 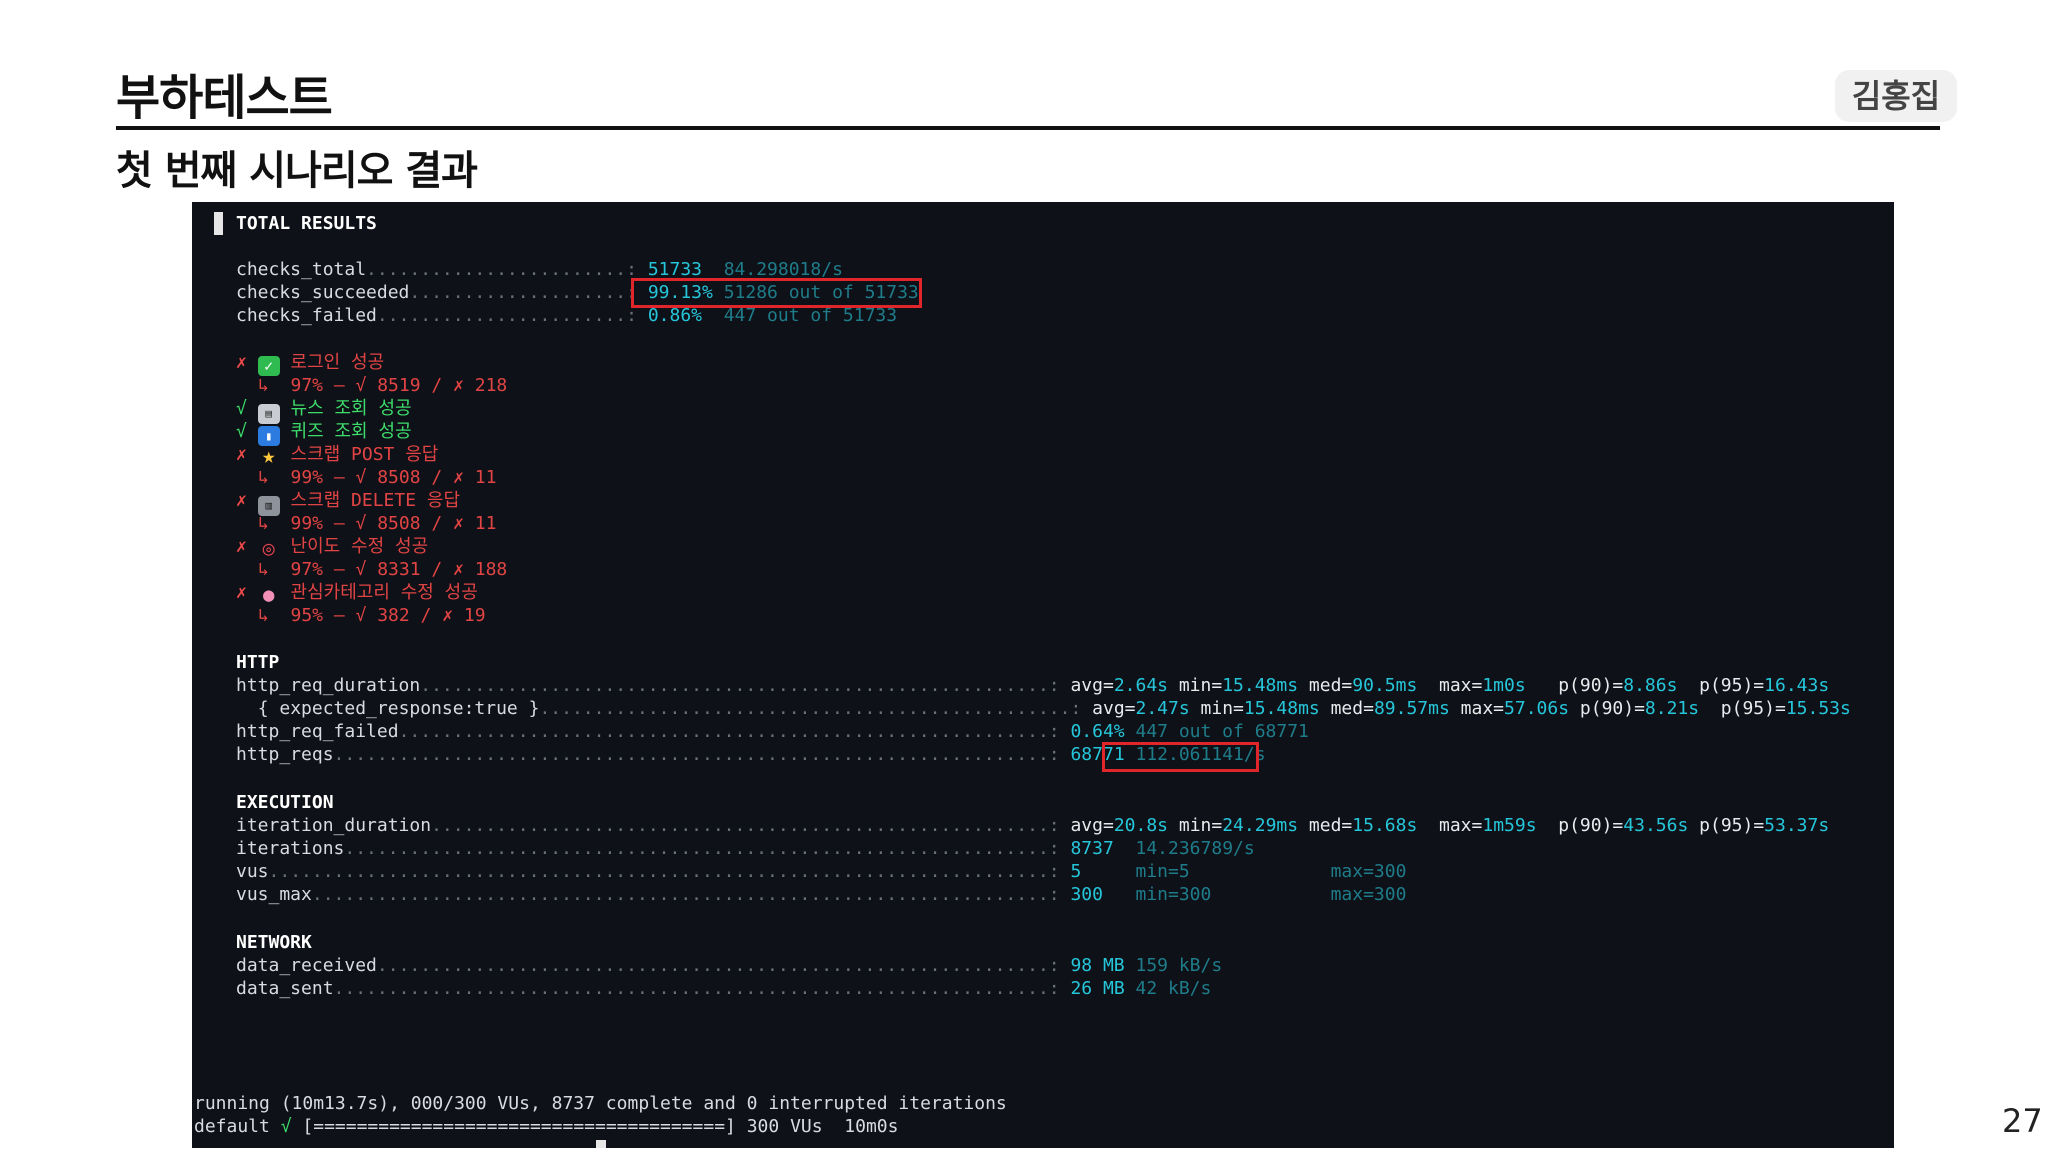 What do you see at coordinates (1028, 128) in the screenshot?
I see `title-divider` at bounding box center [1028, 128].